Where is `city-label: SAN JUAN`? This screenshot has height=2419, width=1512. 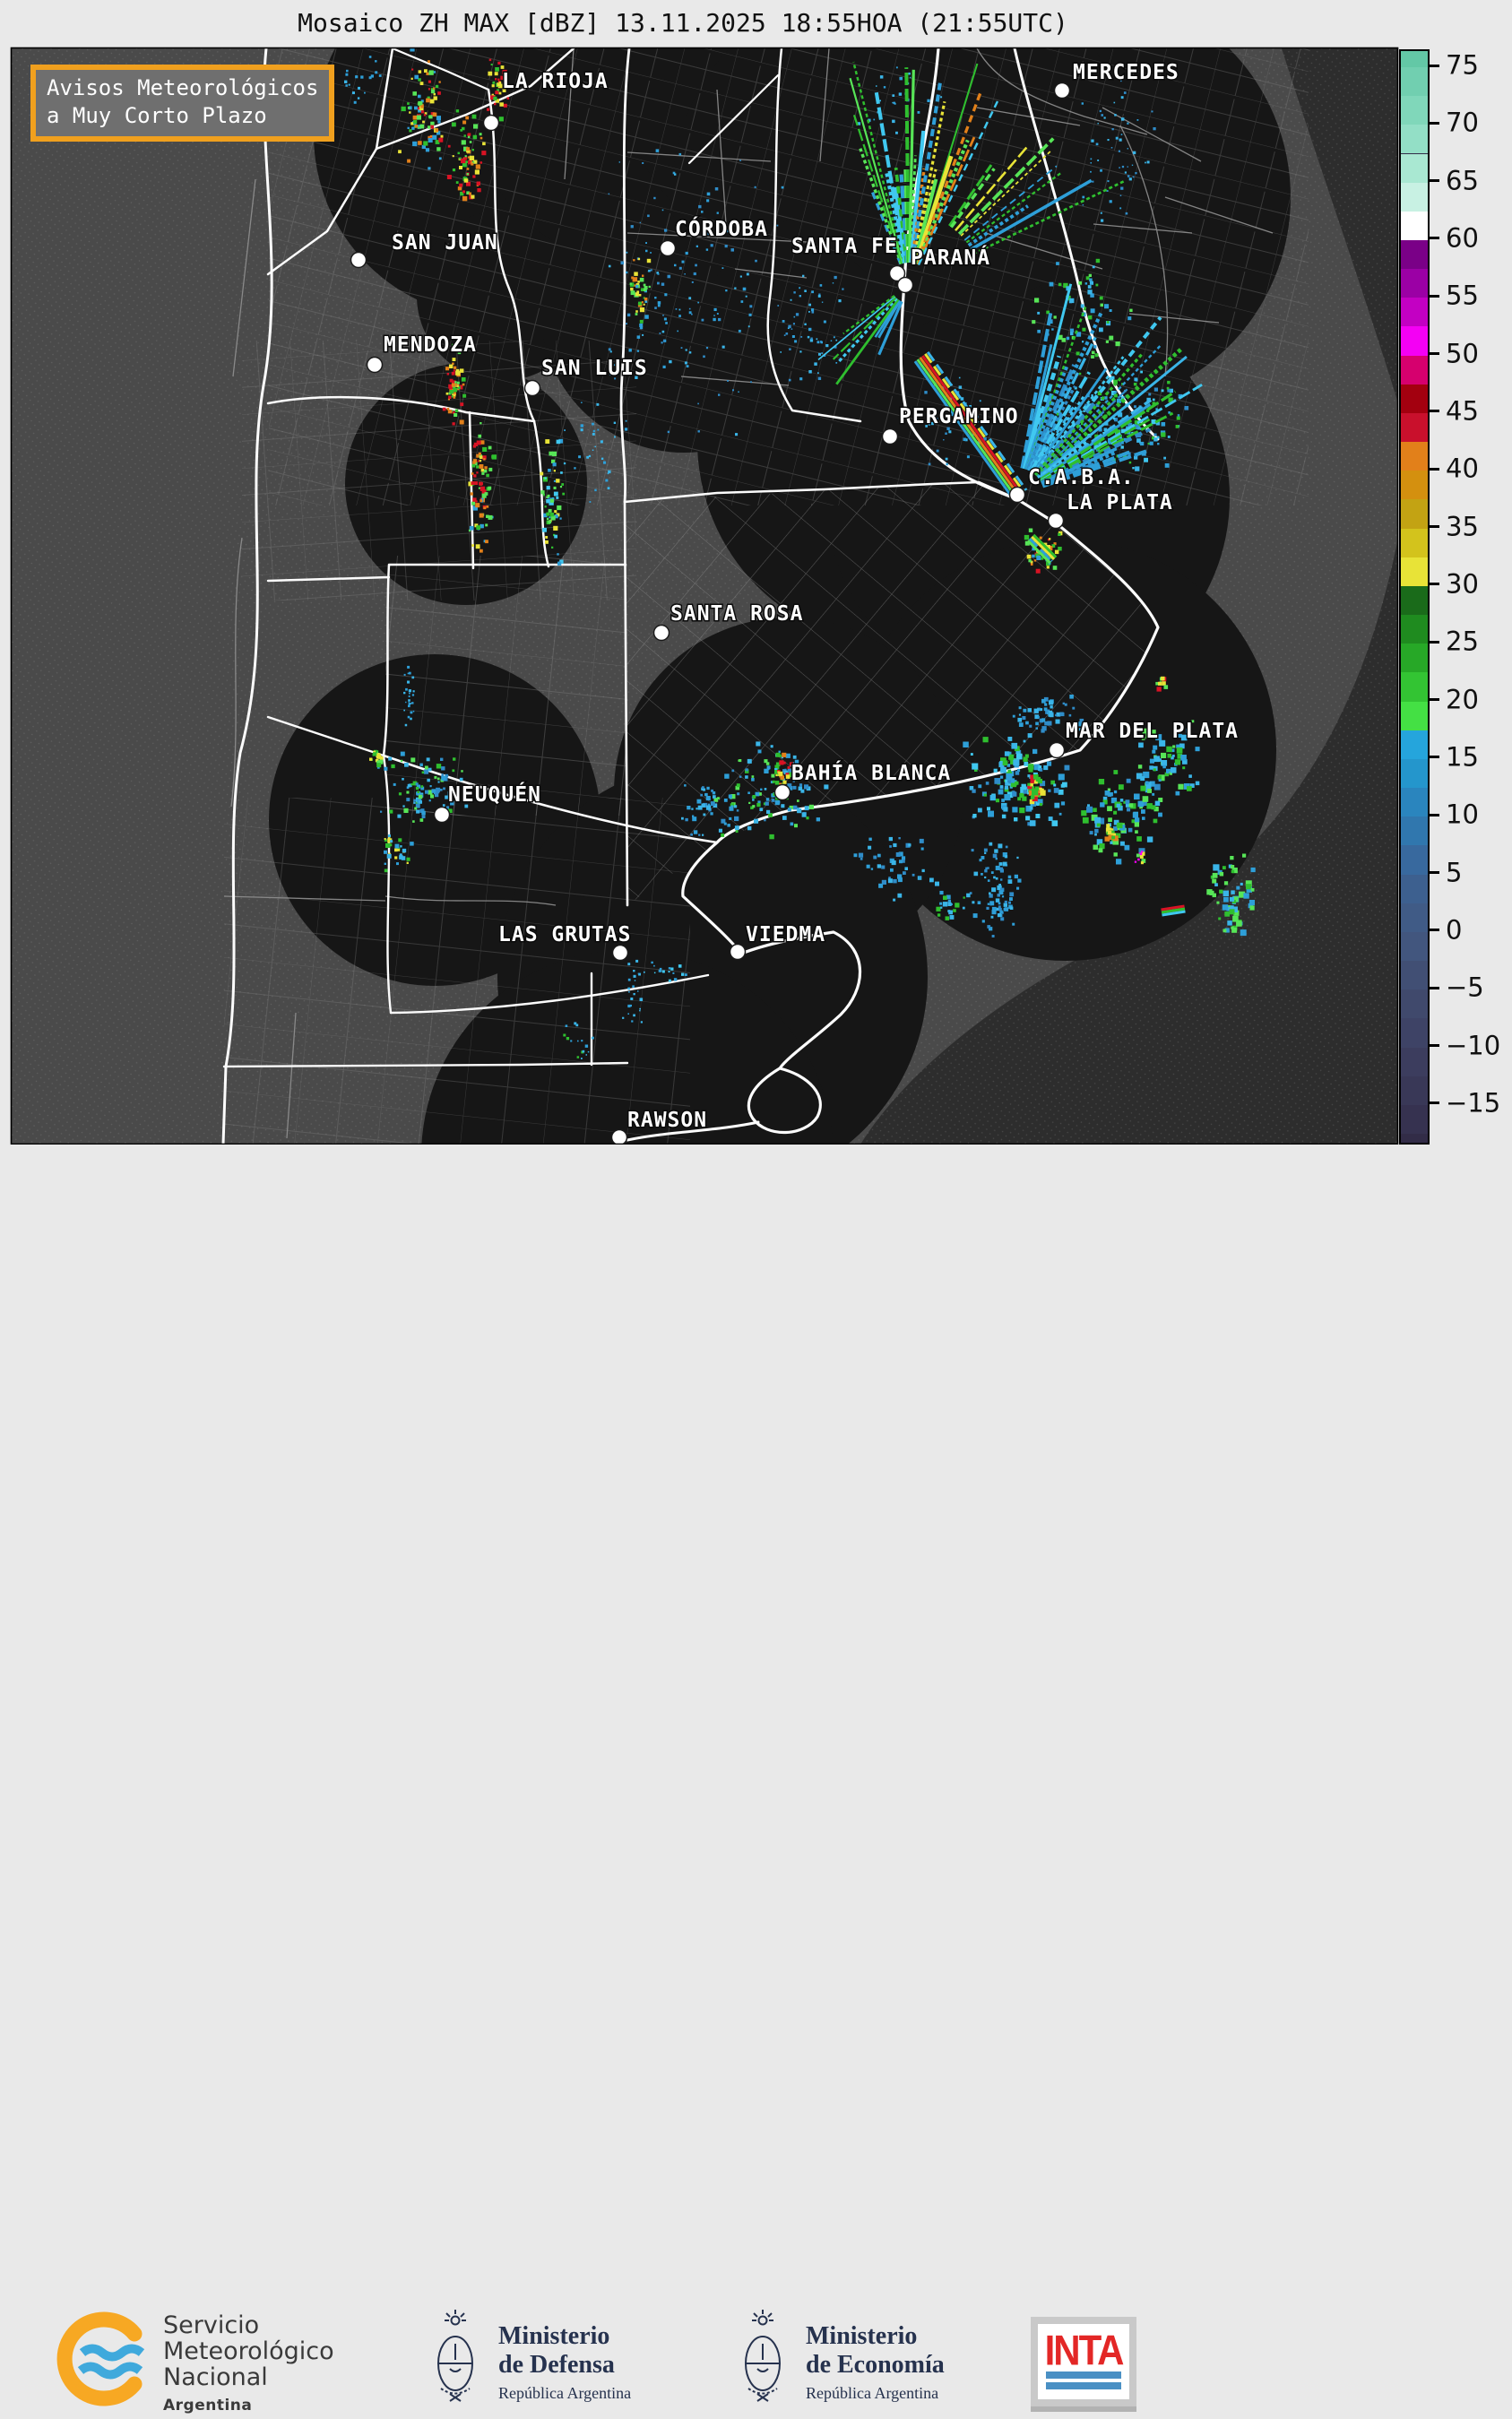 city-label: SAN JUAN is located at coordinates (445, 243).